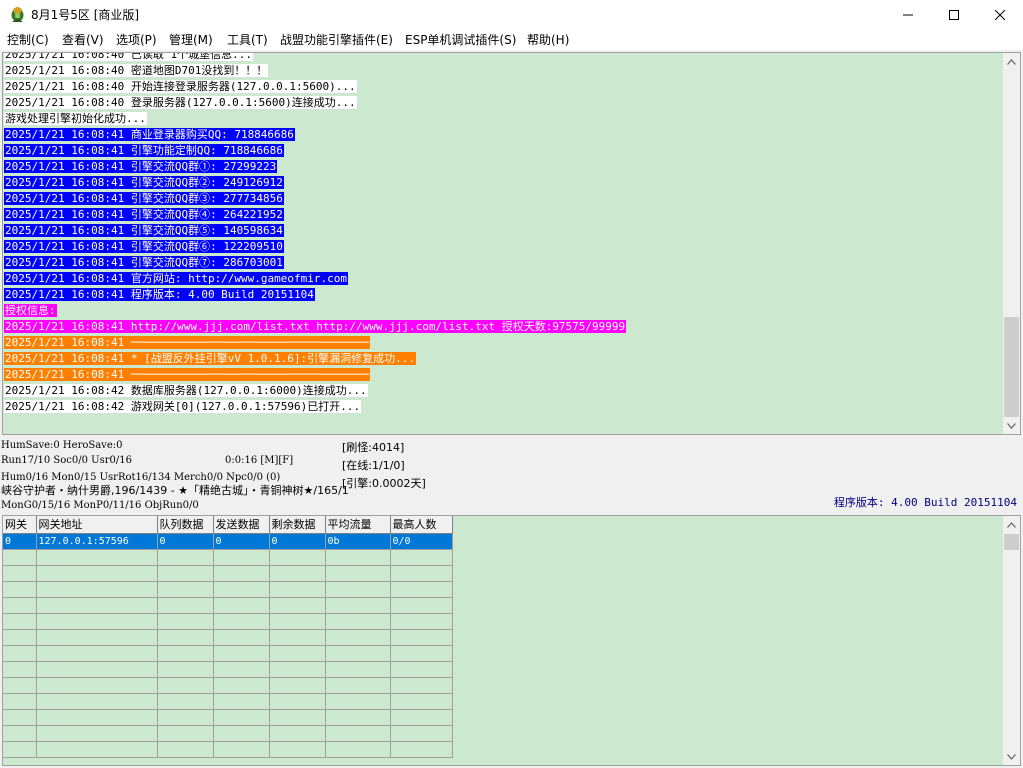 This screenshot has height=768, width=1023. I want to click on grid-scroll-up-arrow, so click(1011, 524).